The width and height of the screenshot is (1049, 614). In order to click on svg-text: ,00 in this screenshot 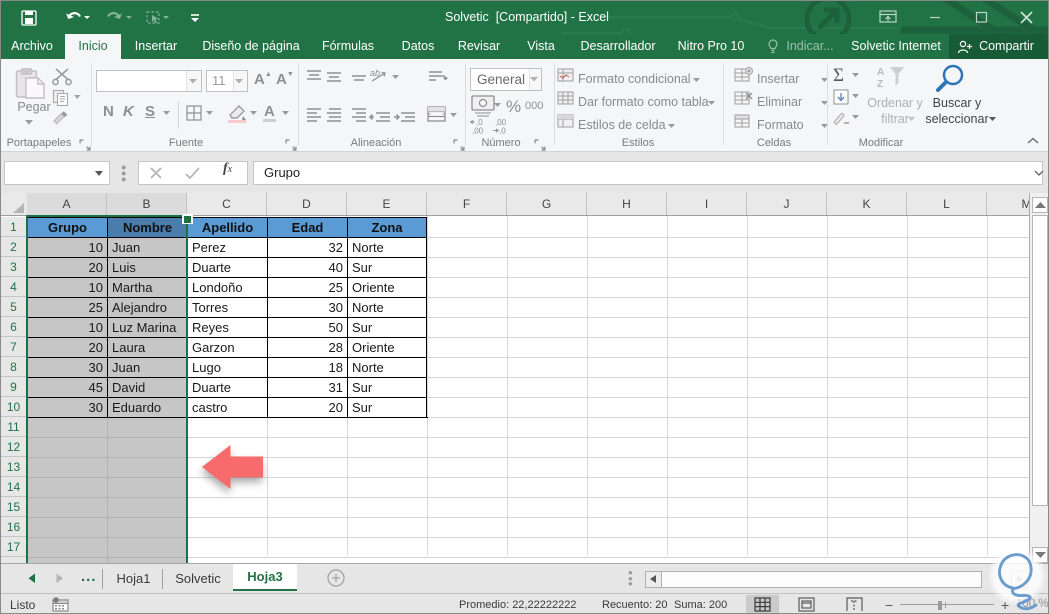, I will do `click(478, 131)`.